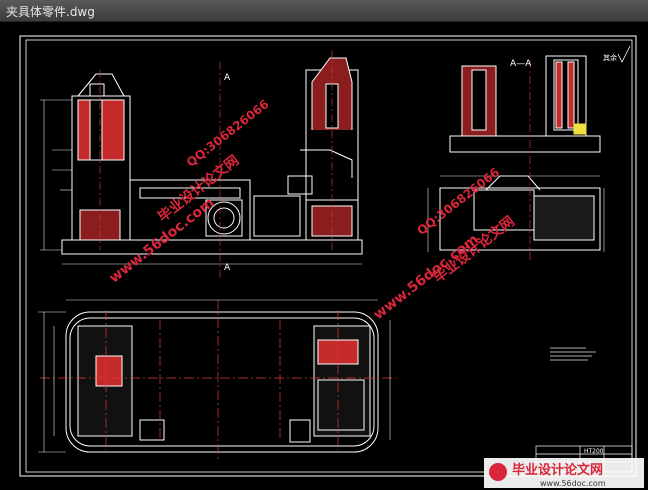  Describe the element at coordinates (594, 451) in the screenshot. I see `material-label: HT200` at that location.